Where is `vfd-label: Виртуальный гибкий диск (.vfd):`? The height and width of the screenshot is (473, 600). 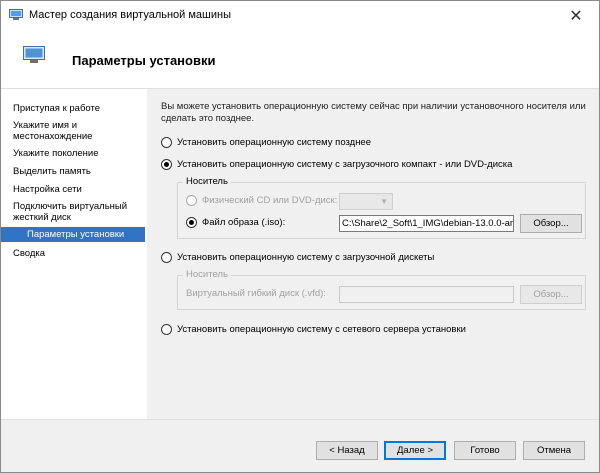
vfd-label: Виртуальный гибкий диск (.vfd): is located at coordinates (256, 293).